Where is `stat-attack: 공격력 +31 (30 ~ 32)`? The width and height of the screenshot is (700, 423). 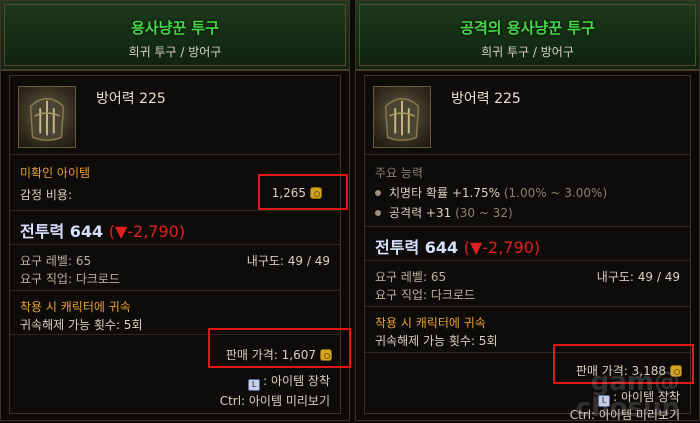
stat-attack: 공격력 +31 (30 ~ 32) is located at coordinates (444, 212).